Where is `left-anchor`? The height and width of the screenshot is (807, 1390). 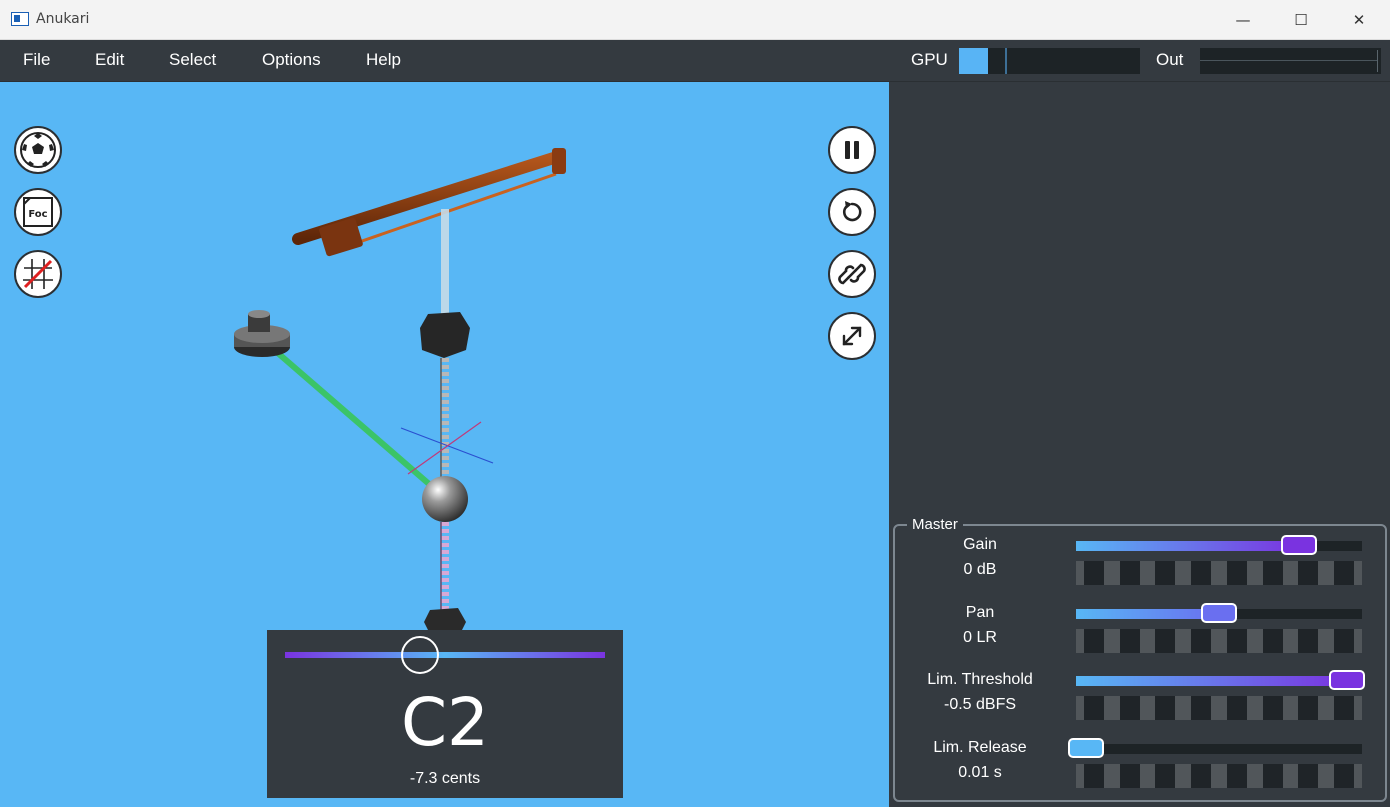 left-anchor is located at coordinates (262, 333).